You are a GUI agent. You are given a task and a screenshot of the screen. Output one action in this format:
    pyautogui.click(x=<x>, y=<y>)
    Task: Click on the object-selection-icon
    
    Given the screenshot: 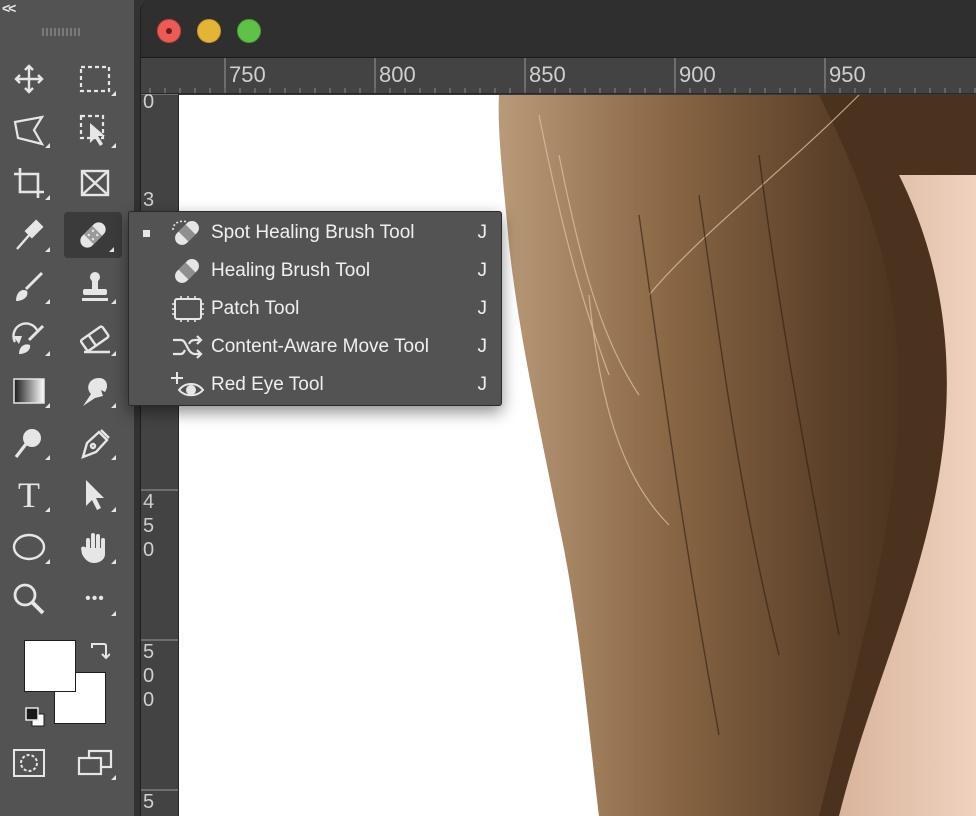 What is the action you would take?
    pyautogui.click(x=92, y=130)
    